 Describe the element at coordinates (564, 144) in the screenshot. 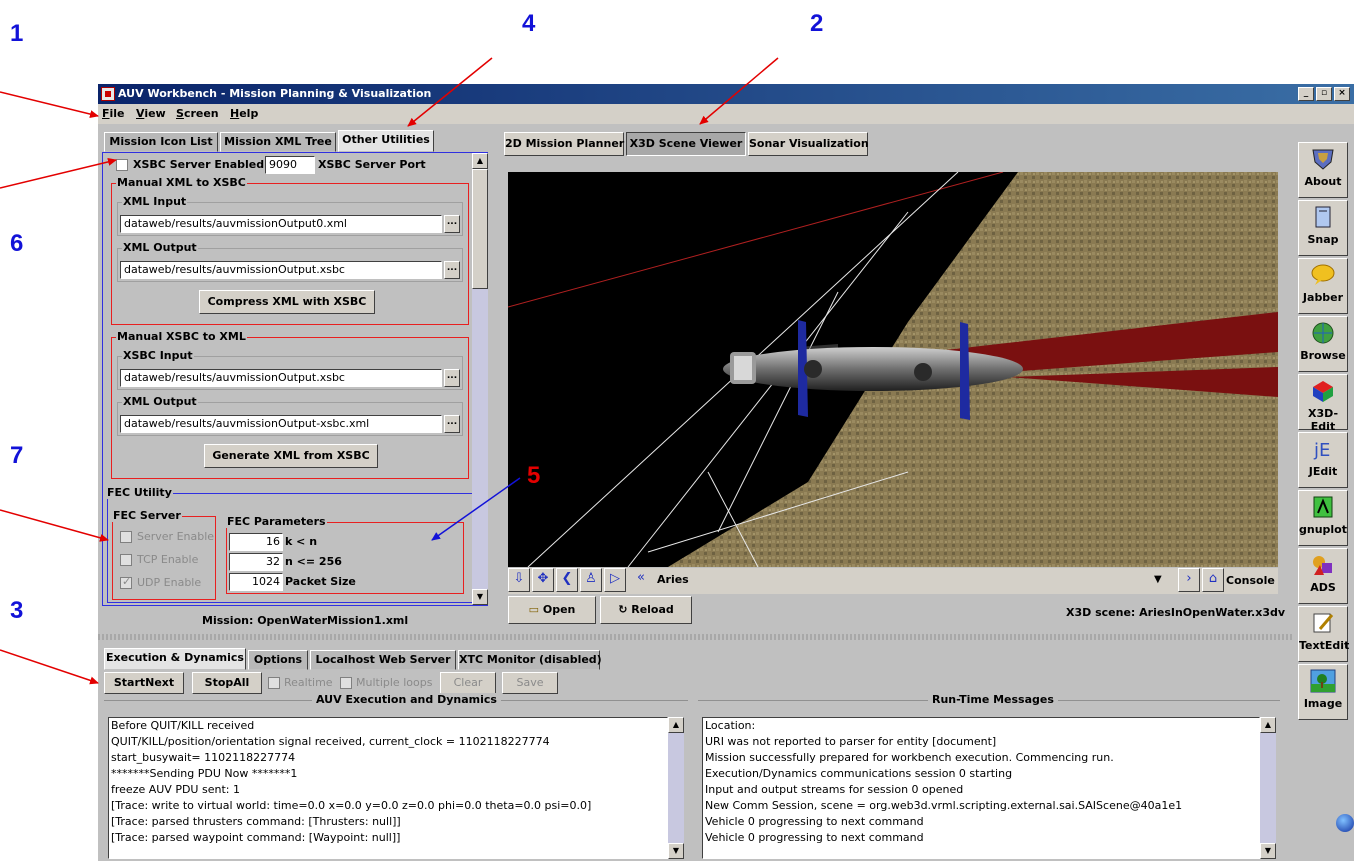

I see `tab-2d-mission-planner: 2D Mission Planner` at that location.